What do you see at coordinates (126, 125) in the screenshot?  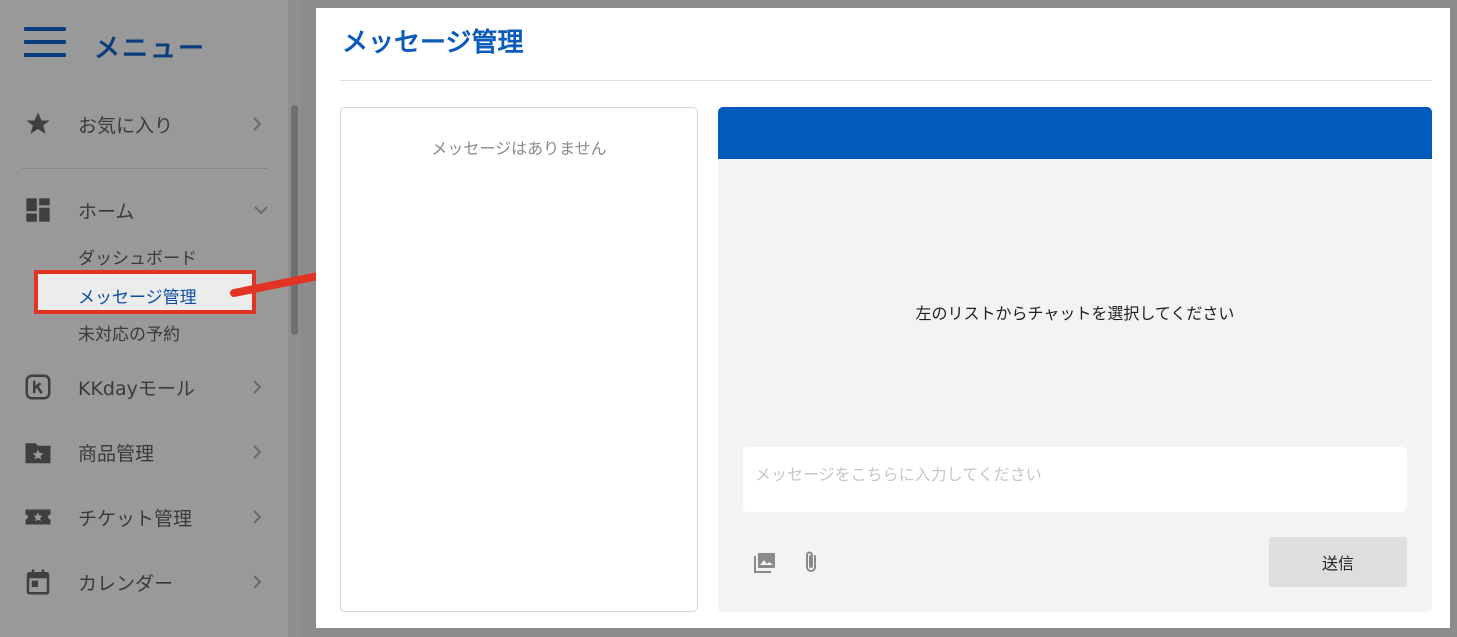 I see `sidebar-item-label: お気に入り` at bounding box center [126, 125].